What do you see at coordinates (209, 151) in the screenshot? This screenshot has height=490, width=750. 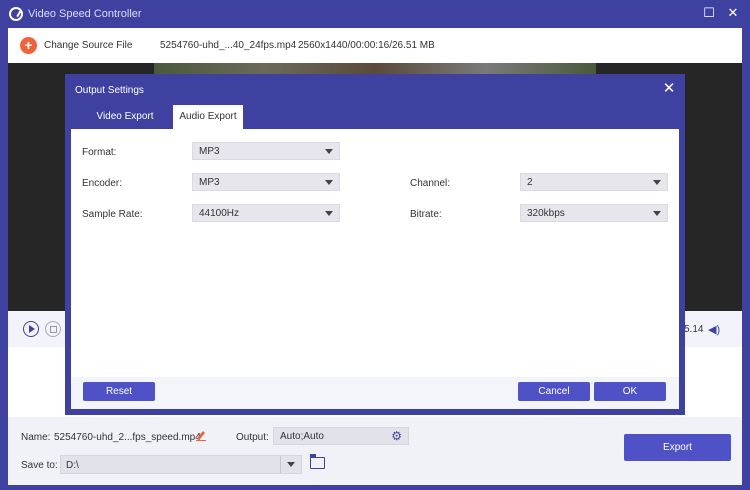 I see `format-value: MP3` at bounding box center [209, 151].